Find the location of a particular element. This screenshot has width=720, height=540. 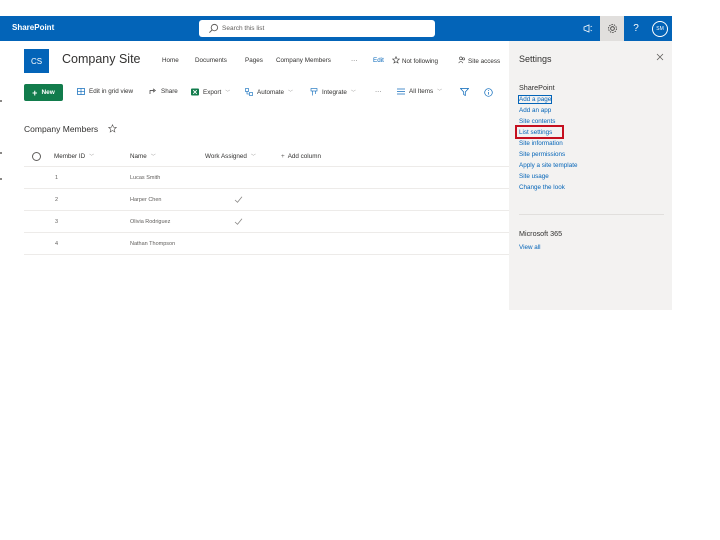

search-box is located at coordinates (317, 28).